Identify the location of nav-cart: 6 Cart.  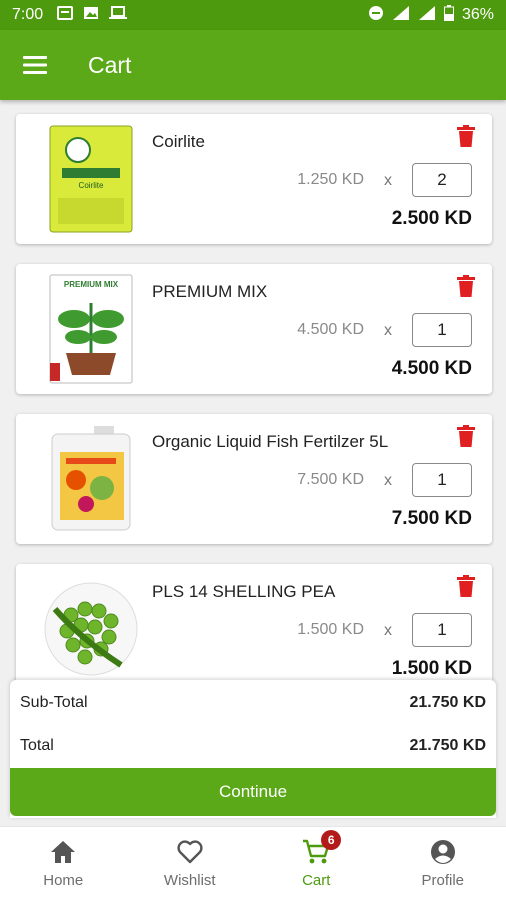
(316, 863).